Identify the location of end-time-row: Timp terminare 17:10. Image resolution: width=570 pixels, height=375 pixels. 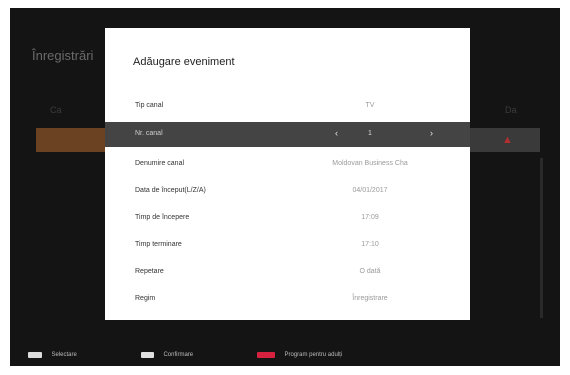
(287, 245).